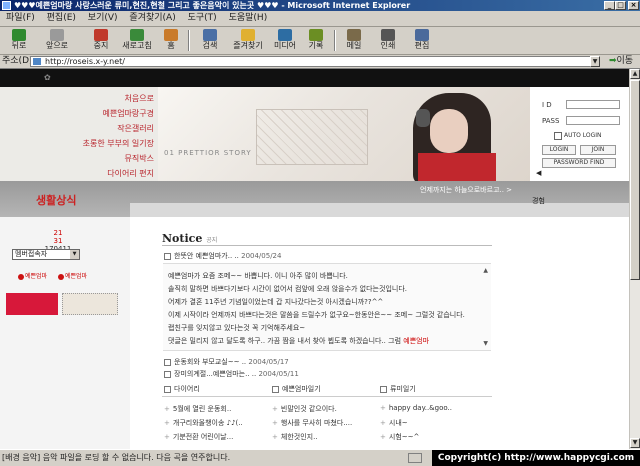 The width and height of the screenshot is (640, 466). Describe the element at coordinates (485, 343) in the screenshot. I see `scroll-down-icon: ▼` at that location.